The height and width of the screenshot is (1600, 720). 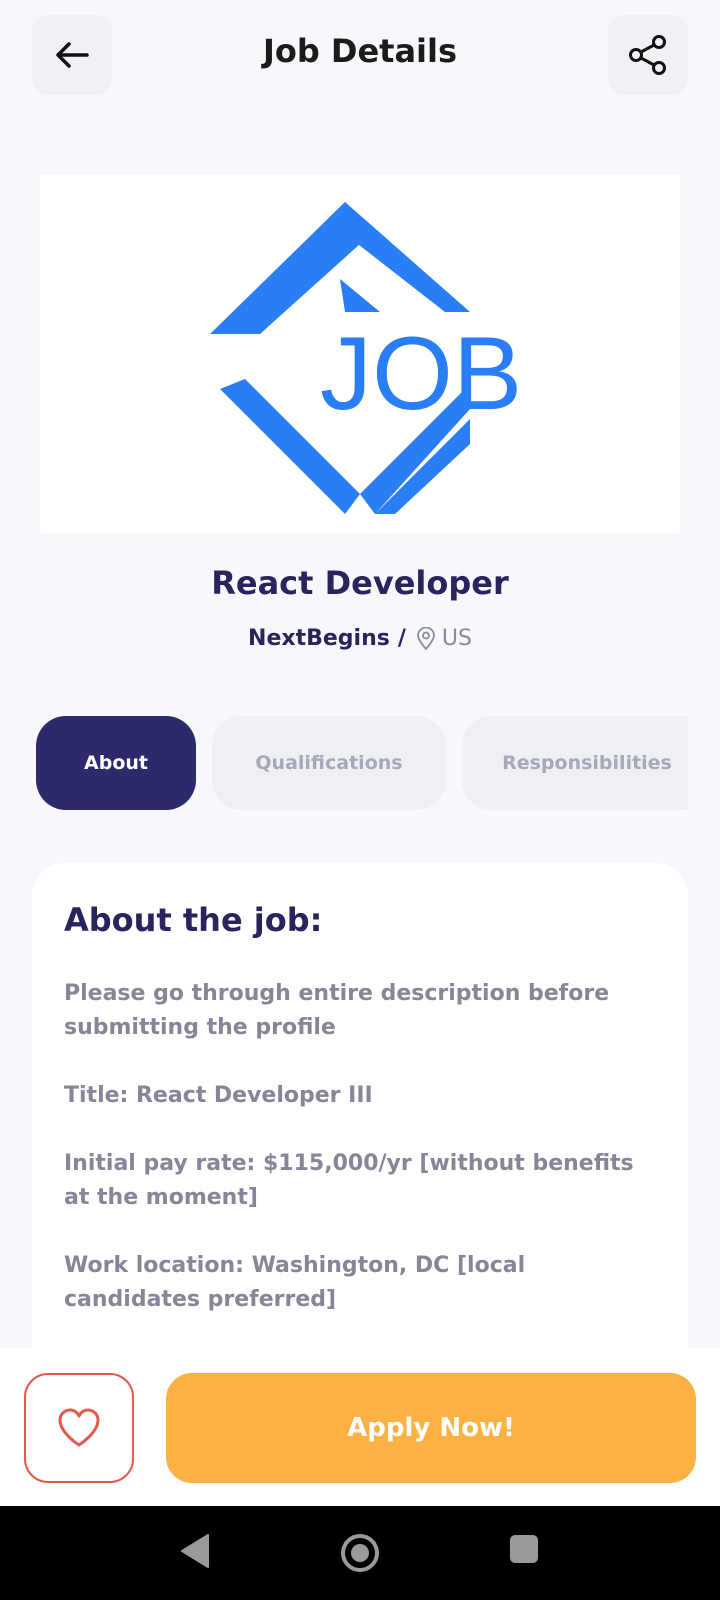 I want to click on detail-tabs: About Qualifications Responsibilities, so click(x=362, y=763).